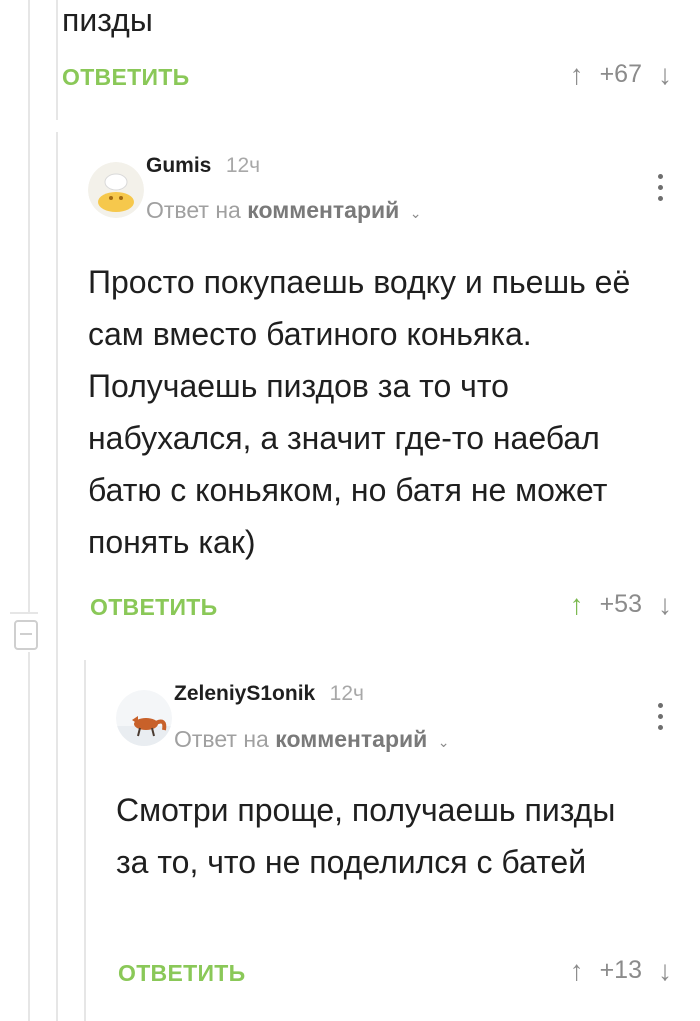 This screenshot has width=700, height=1021. I want to click on score-value: +13, so click(620, 970).